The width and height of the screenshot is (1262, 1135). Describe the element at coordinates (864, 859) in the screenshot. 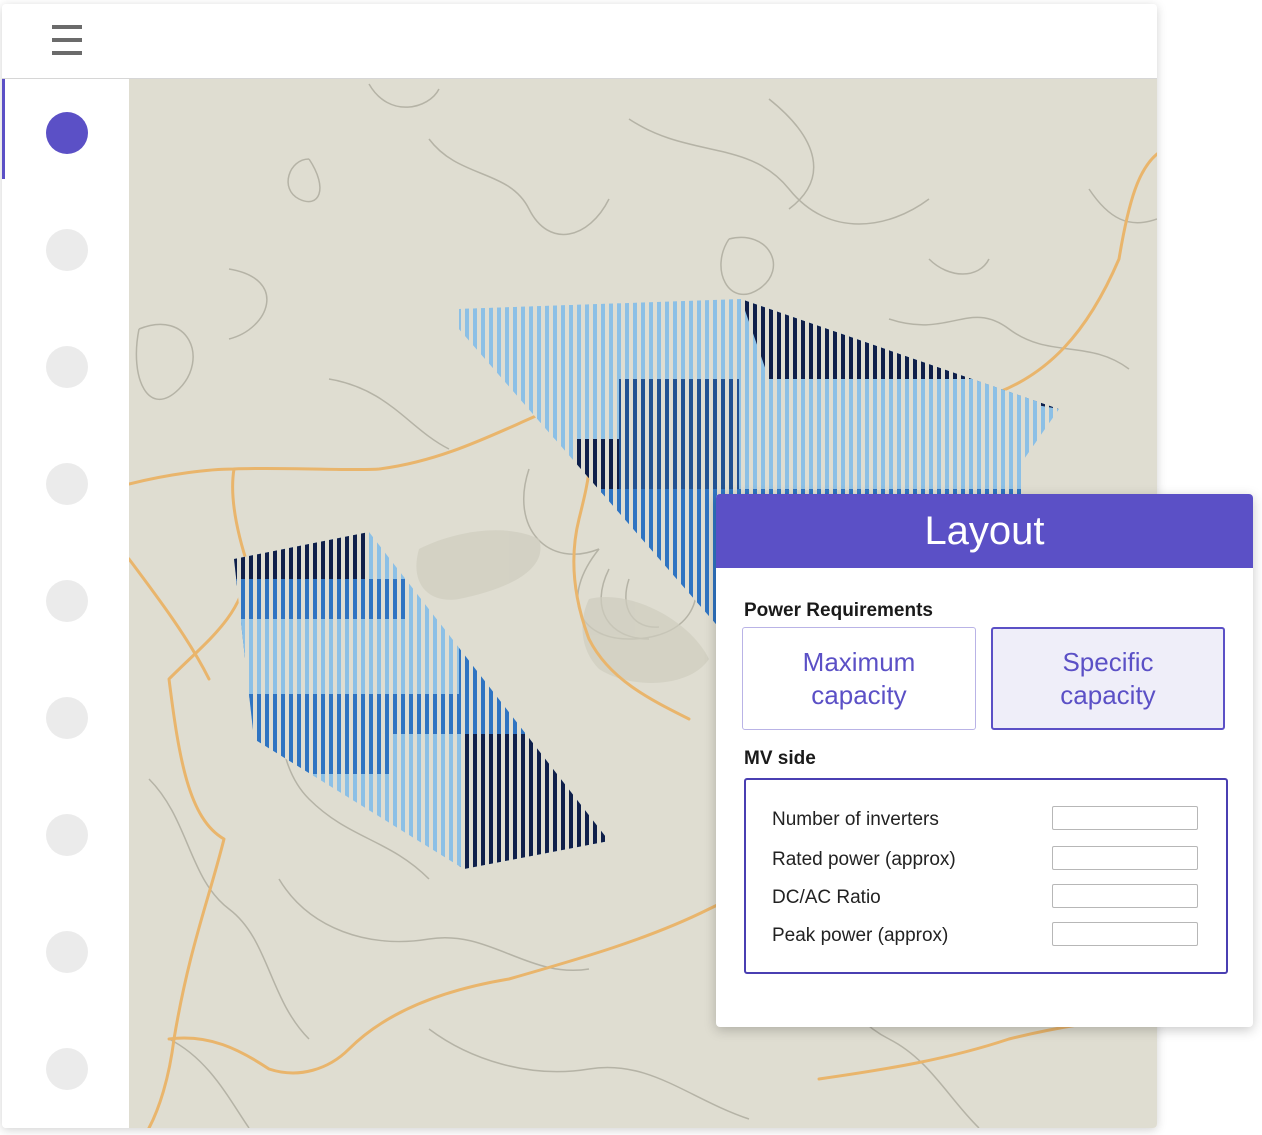

I see `rated-power-label: Rated power (approx)` at that location.